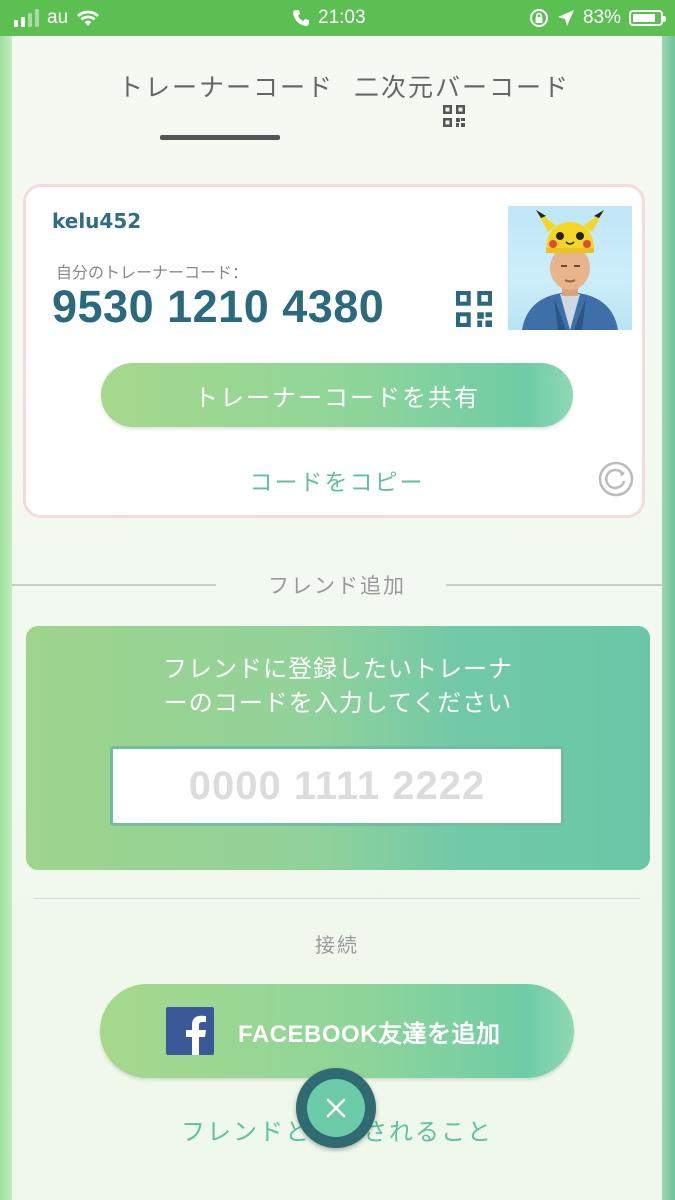 The width and height of the screenshot is (675, 1200). I want to click on trainer-avatar, so click(570, 268).